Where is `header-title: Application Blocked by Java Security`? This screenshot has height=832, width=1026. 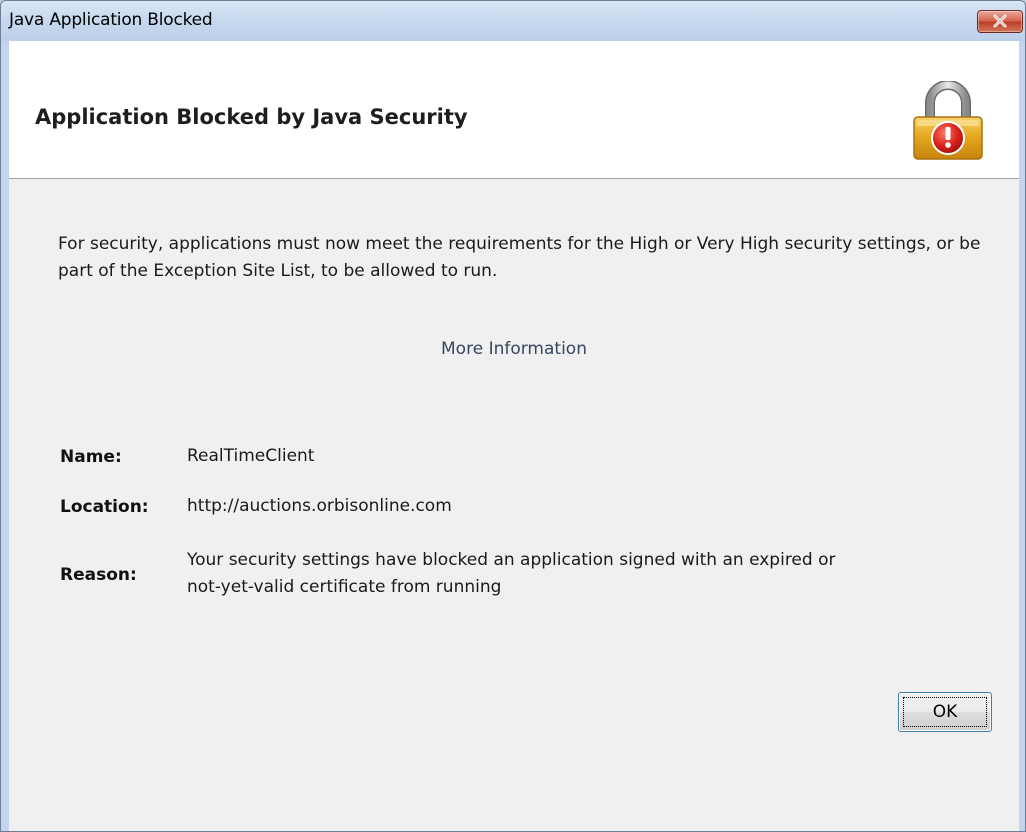 header-title: Application Blocked by Java Security is located at coordinates (251, 117).